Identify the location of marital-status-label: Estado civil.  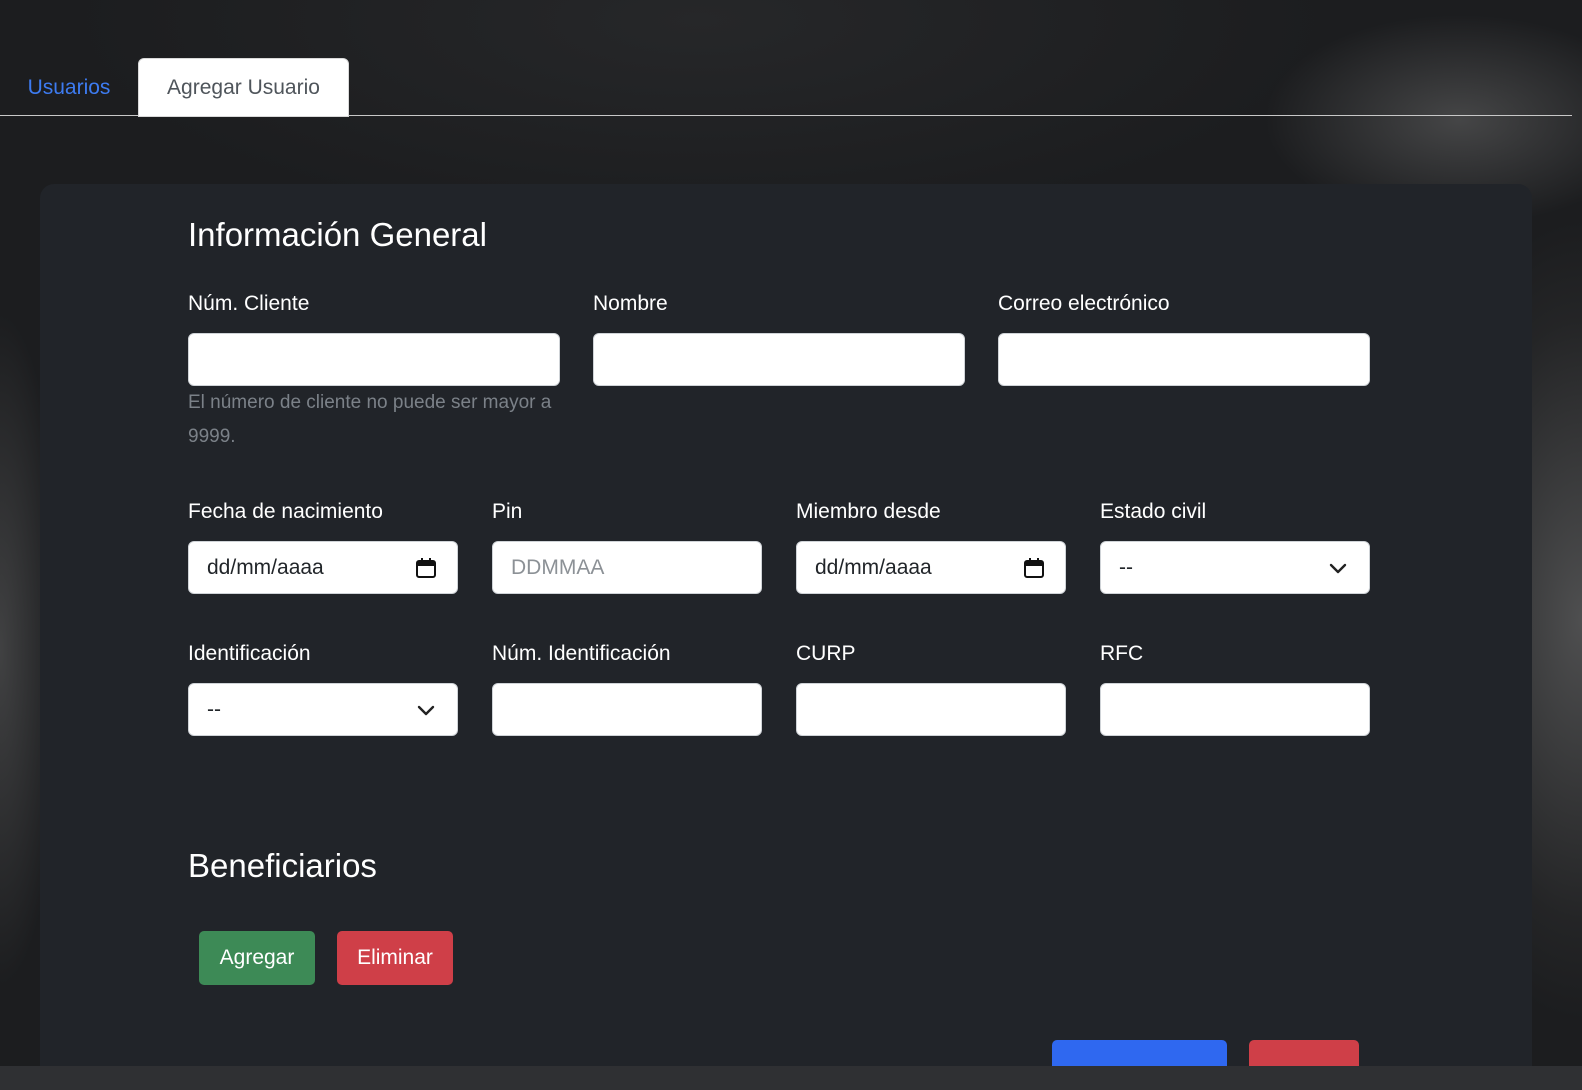
(1153, 511).